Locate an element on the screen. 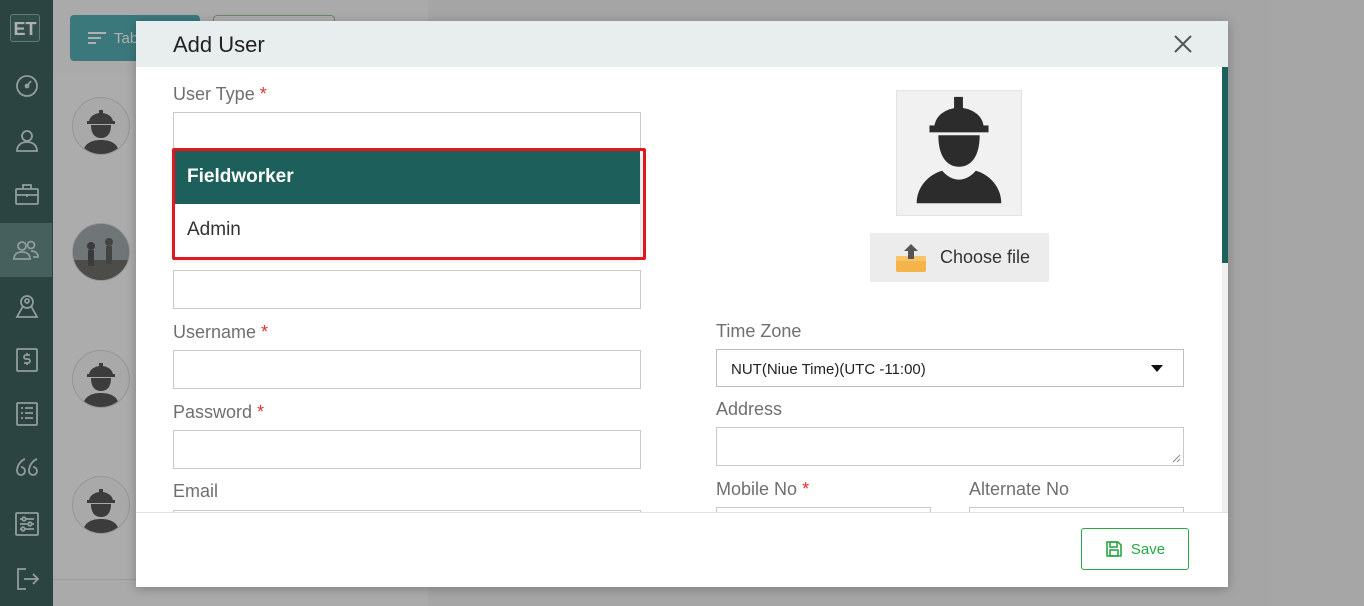 This screenshot has width=1364, height=606. option-admin: Admin is located at coordinates (407, 230).